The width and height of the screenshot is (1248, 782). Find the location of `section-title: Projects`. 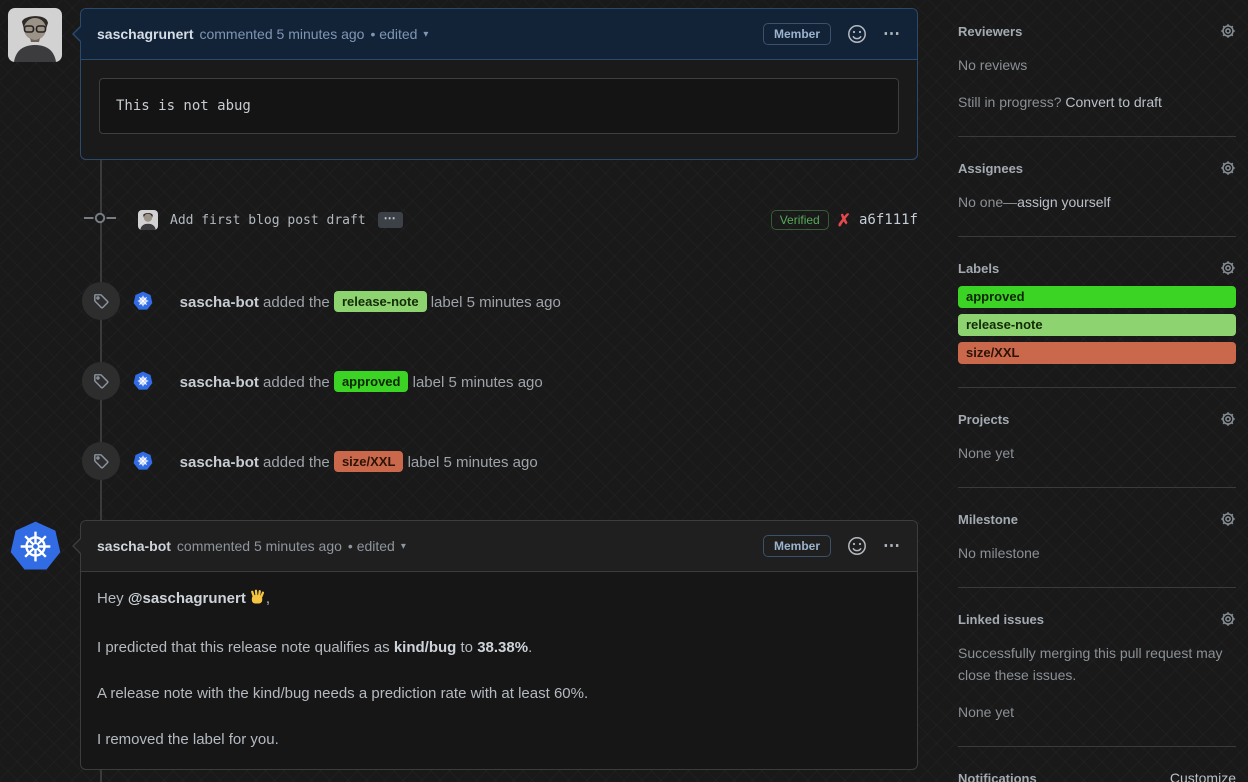

section-title: Projects is located at coordinates (984, 419).